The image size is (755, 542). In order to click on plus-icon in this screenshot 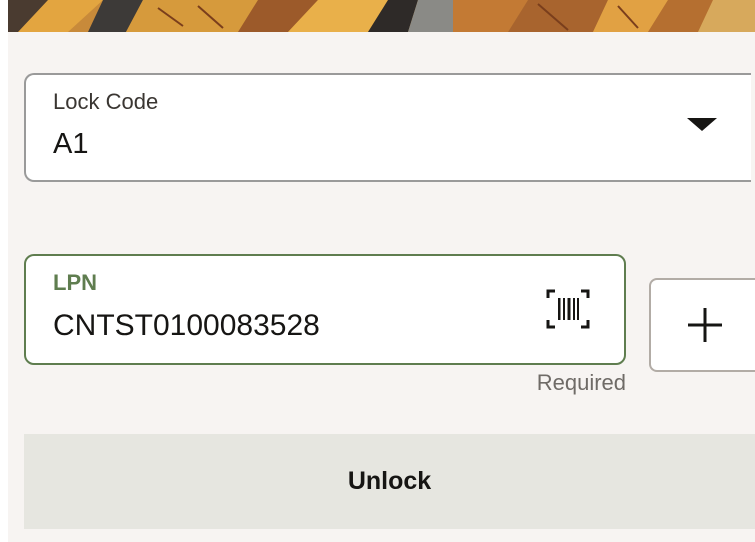, I will do `click(705, 325)`.